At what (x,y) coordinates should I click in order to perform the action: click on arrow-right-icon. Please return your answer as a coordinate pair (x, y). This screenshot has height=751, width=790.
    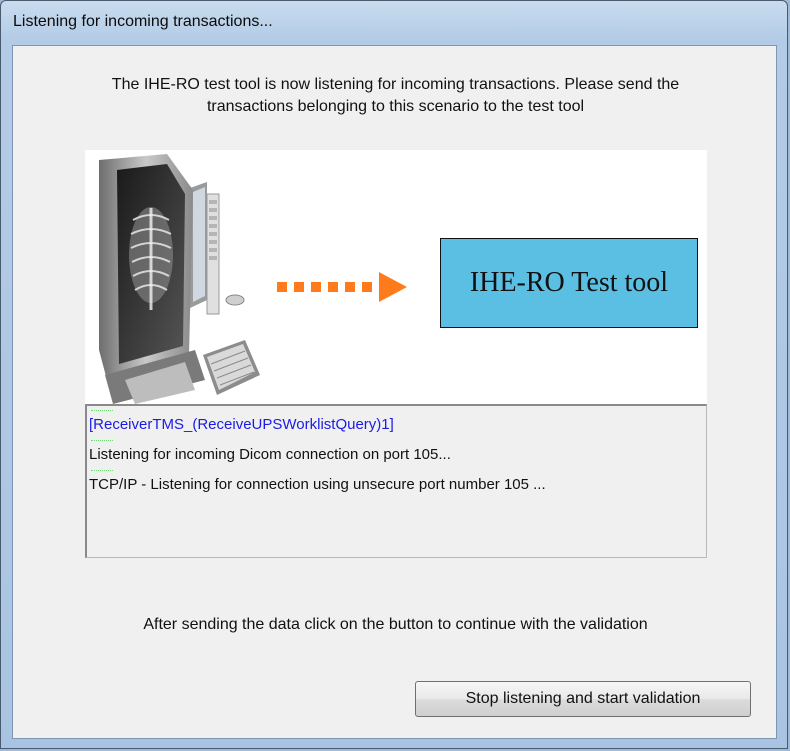
    Looking at the image, I should click on (342, 287).